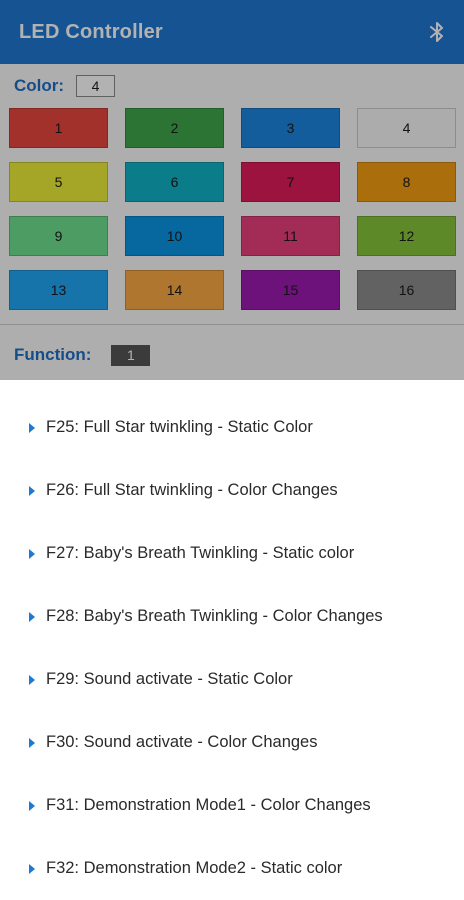 This screenshot has width=464, height=900. I want to click on function-list-item: F32: Demonstration Mode2 - Static color, so click(232, 868).